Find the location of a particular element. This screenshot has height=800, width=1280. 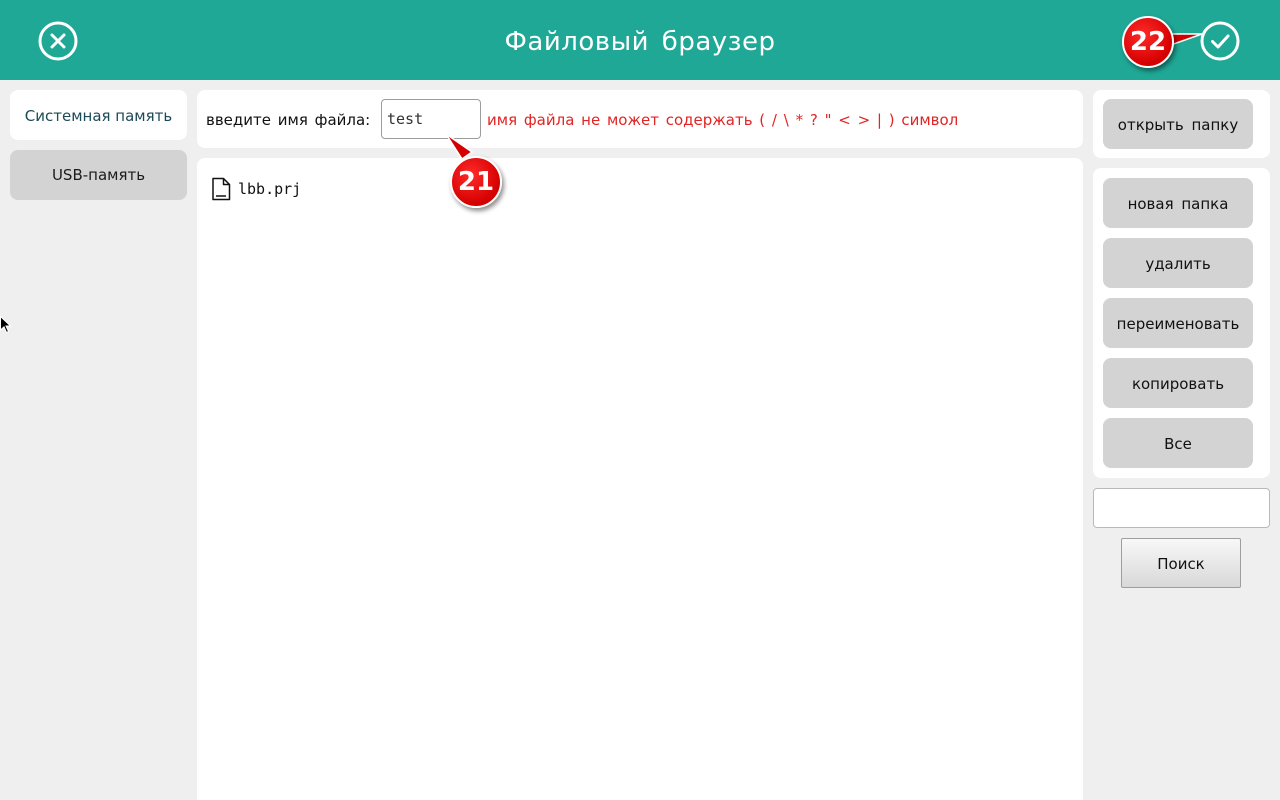

open-folder-button: открыть папку is located at coordinates (1178, 124).